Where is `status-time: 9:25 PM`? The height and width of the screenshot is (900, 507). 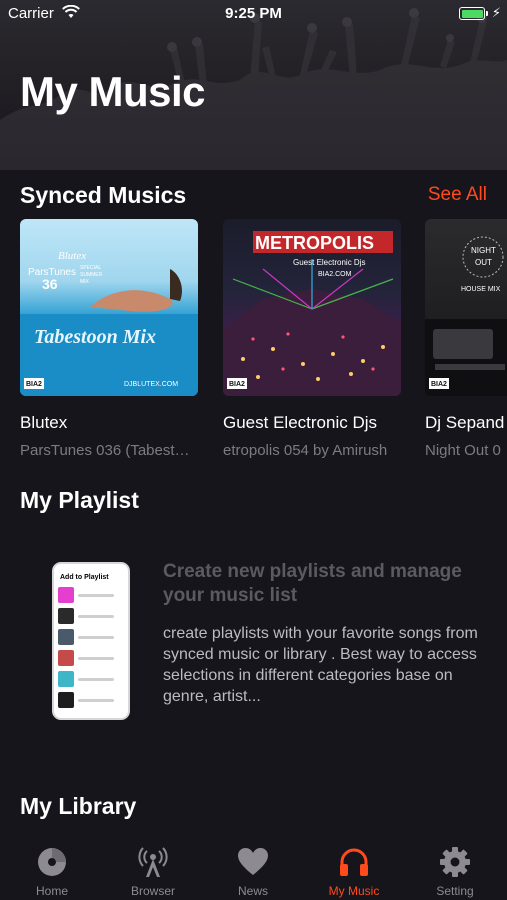 status-time: 9:25 PM is located at coordinates (253, 13).